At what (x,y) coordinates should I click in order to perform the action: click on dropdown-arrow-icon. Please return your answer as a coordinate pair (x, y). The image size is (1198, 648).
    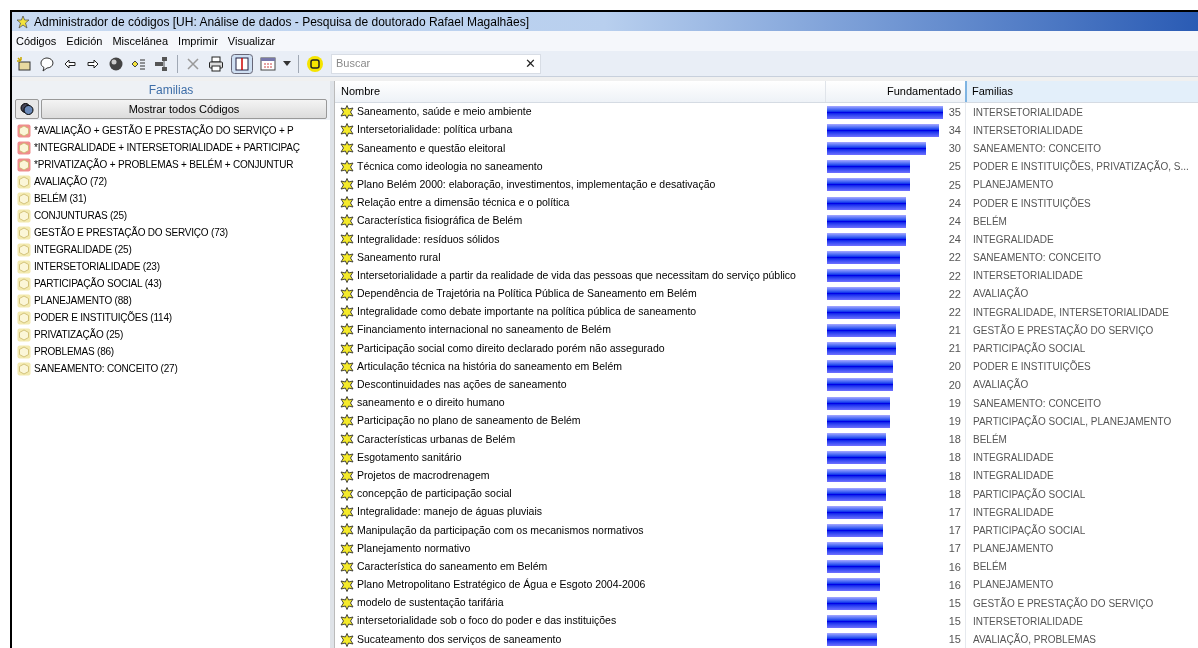
    Looking at the image, I should click on (287, 63).